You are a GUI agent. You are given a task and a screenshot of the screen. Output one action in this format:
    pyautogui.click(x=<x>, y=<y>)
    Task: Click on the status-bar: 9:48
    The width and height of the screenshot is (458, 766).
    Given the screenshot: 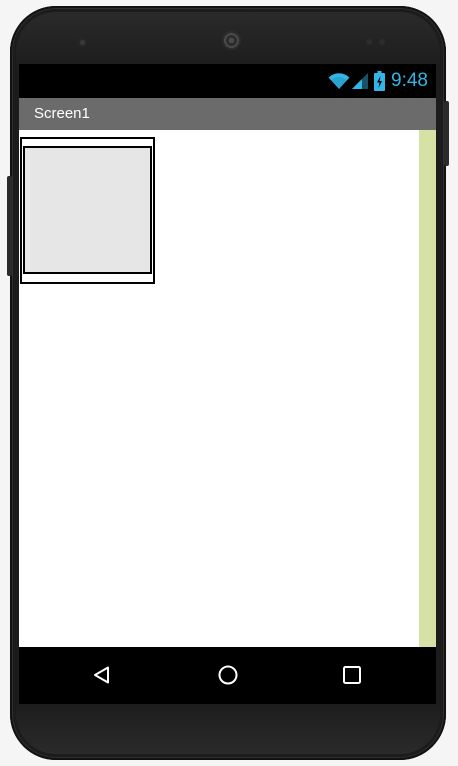 What is the action you would take?
    pyautogui.click(x=227, y=81)
    